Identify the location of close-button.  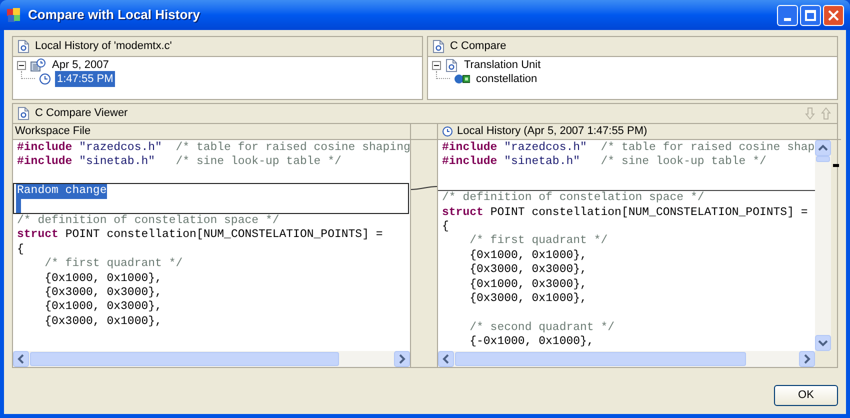
(833, 15).